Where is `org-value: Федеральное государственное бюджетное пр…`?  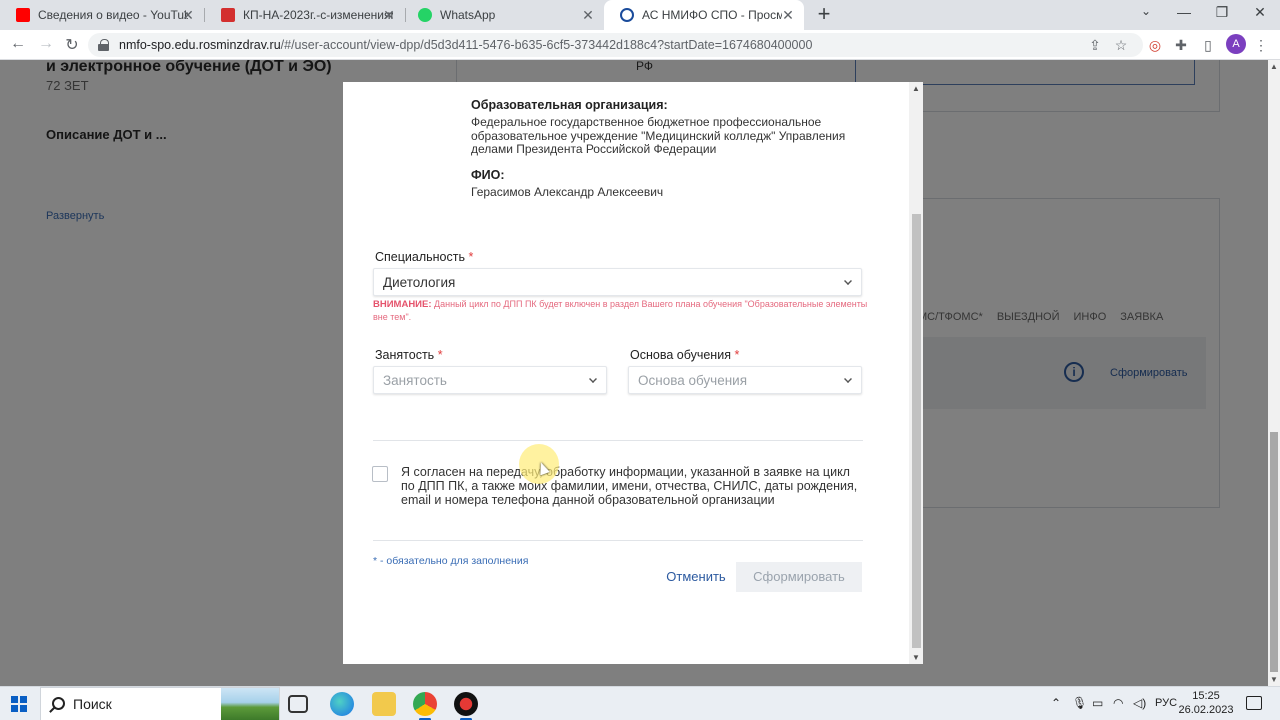
org-value: Федеральное государственное бюджетное пр… is located at coordinates (658, 135).